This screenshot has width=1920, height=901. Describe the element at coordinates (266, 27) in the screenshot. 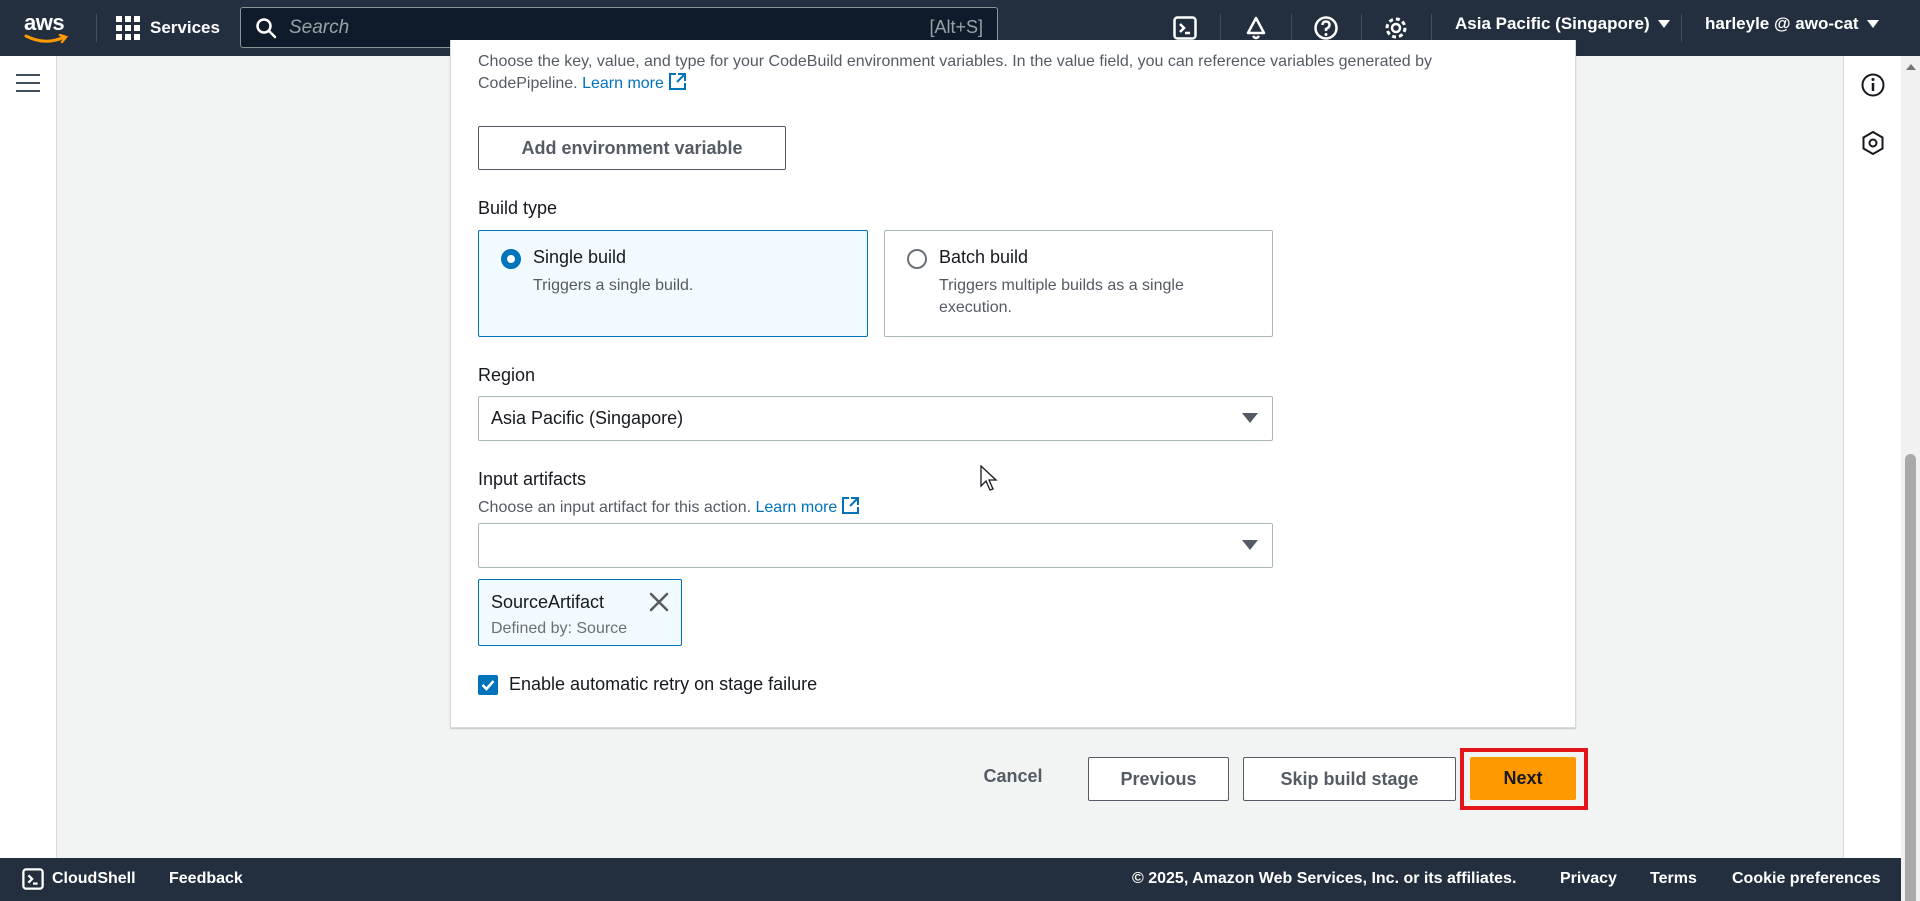

I see `search-icon` at that location.